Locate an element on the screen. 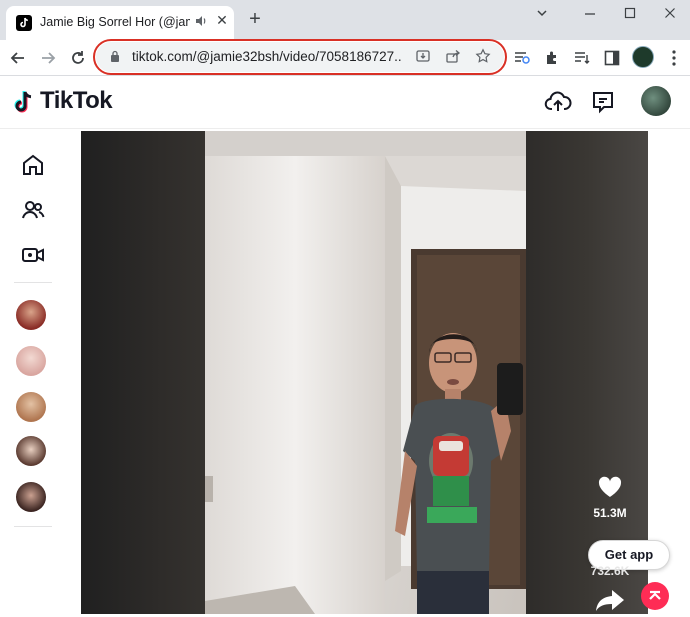  minimize-icon is located at coordinates (590, 14).